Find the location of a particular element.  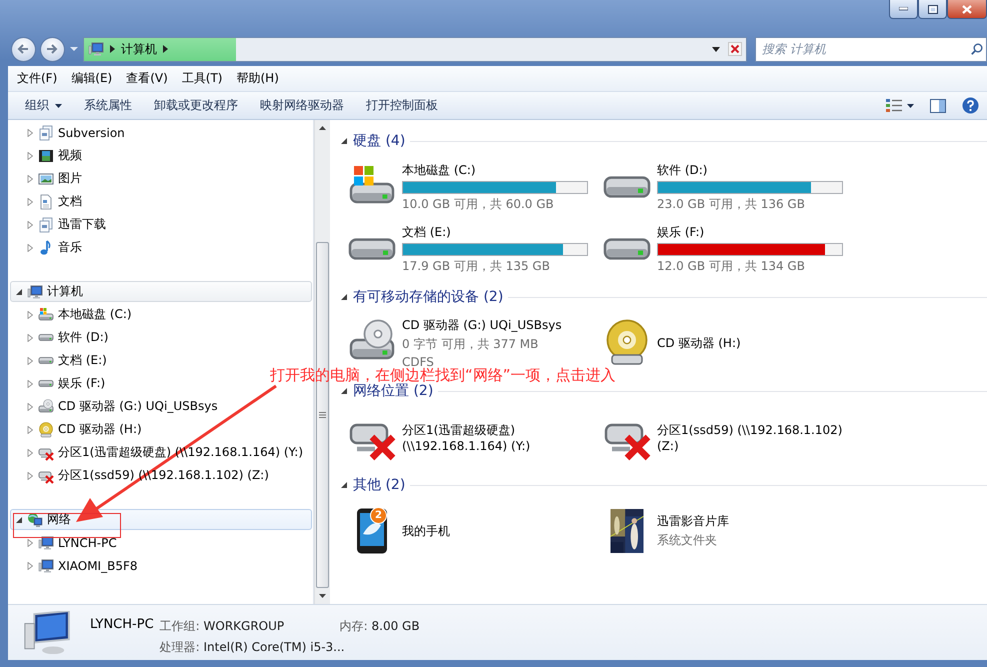

toolbar-button: 系统属性 is located at coordinates (108, 105).